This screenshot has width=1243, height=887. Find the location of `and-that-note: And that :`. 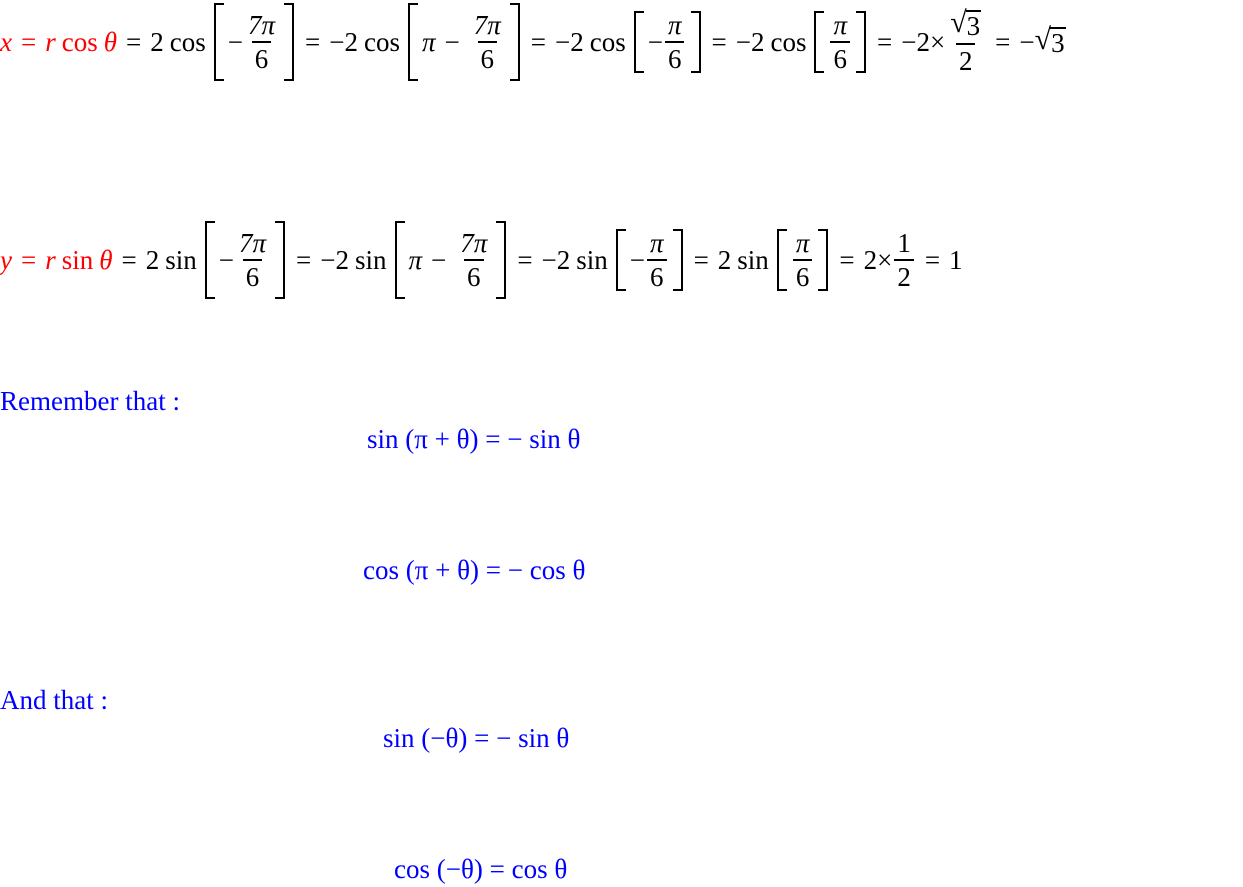

and-that-note: And that : is located at coordinates (54, 700).